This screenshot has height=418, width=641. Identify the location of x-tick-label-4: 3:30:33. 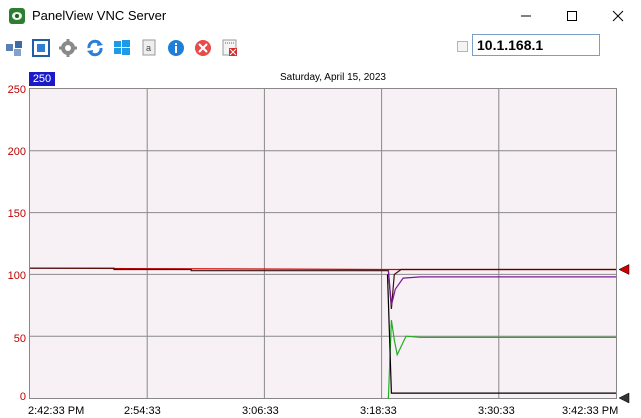
(496, 411).